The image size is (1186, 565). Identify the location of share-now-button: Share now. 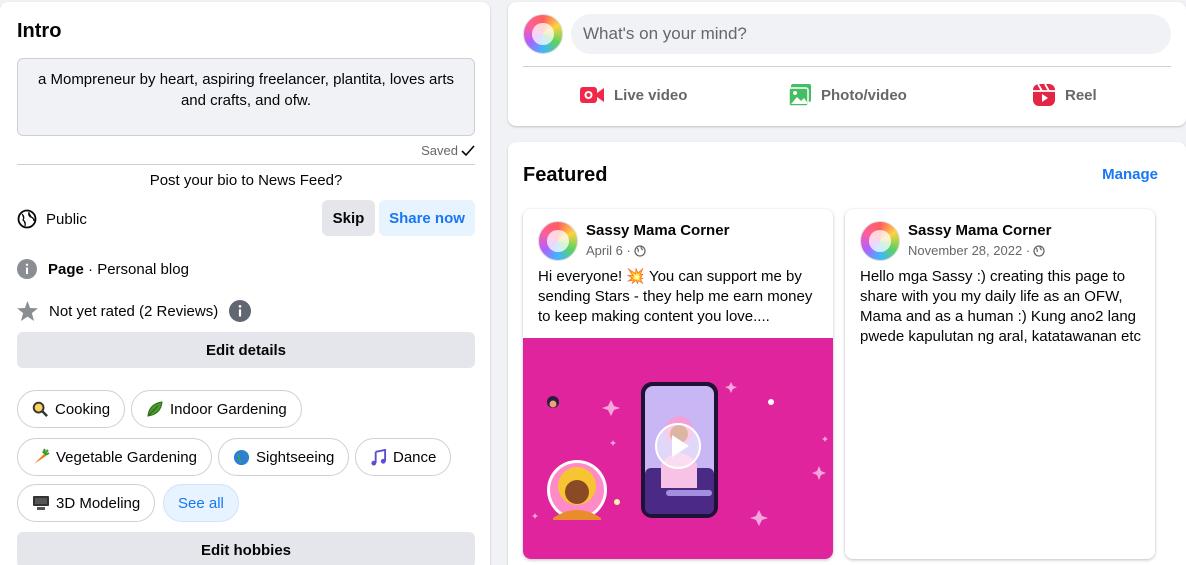
(427, 218).